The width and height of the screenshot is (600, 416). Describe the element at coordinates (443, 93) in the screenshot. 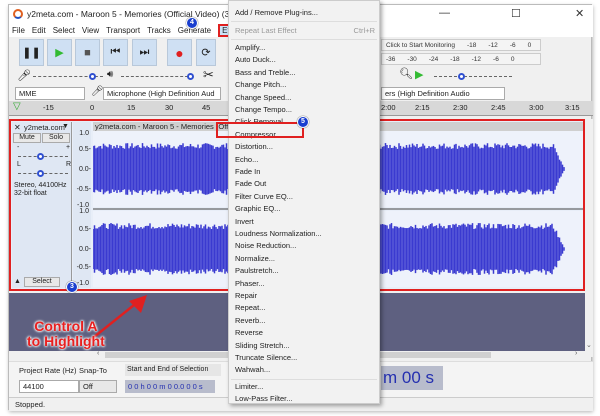

I see `playback-device-select: ers (High Definition Audio` at that location.